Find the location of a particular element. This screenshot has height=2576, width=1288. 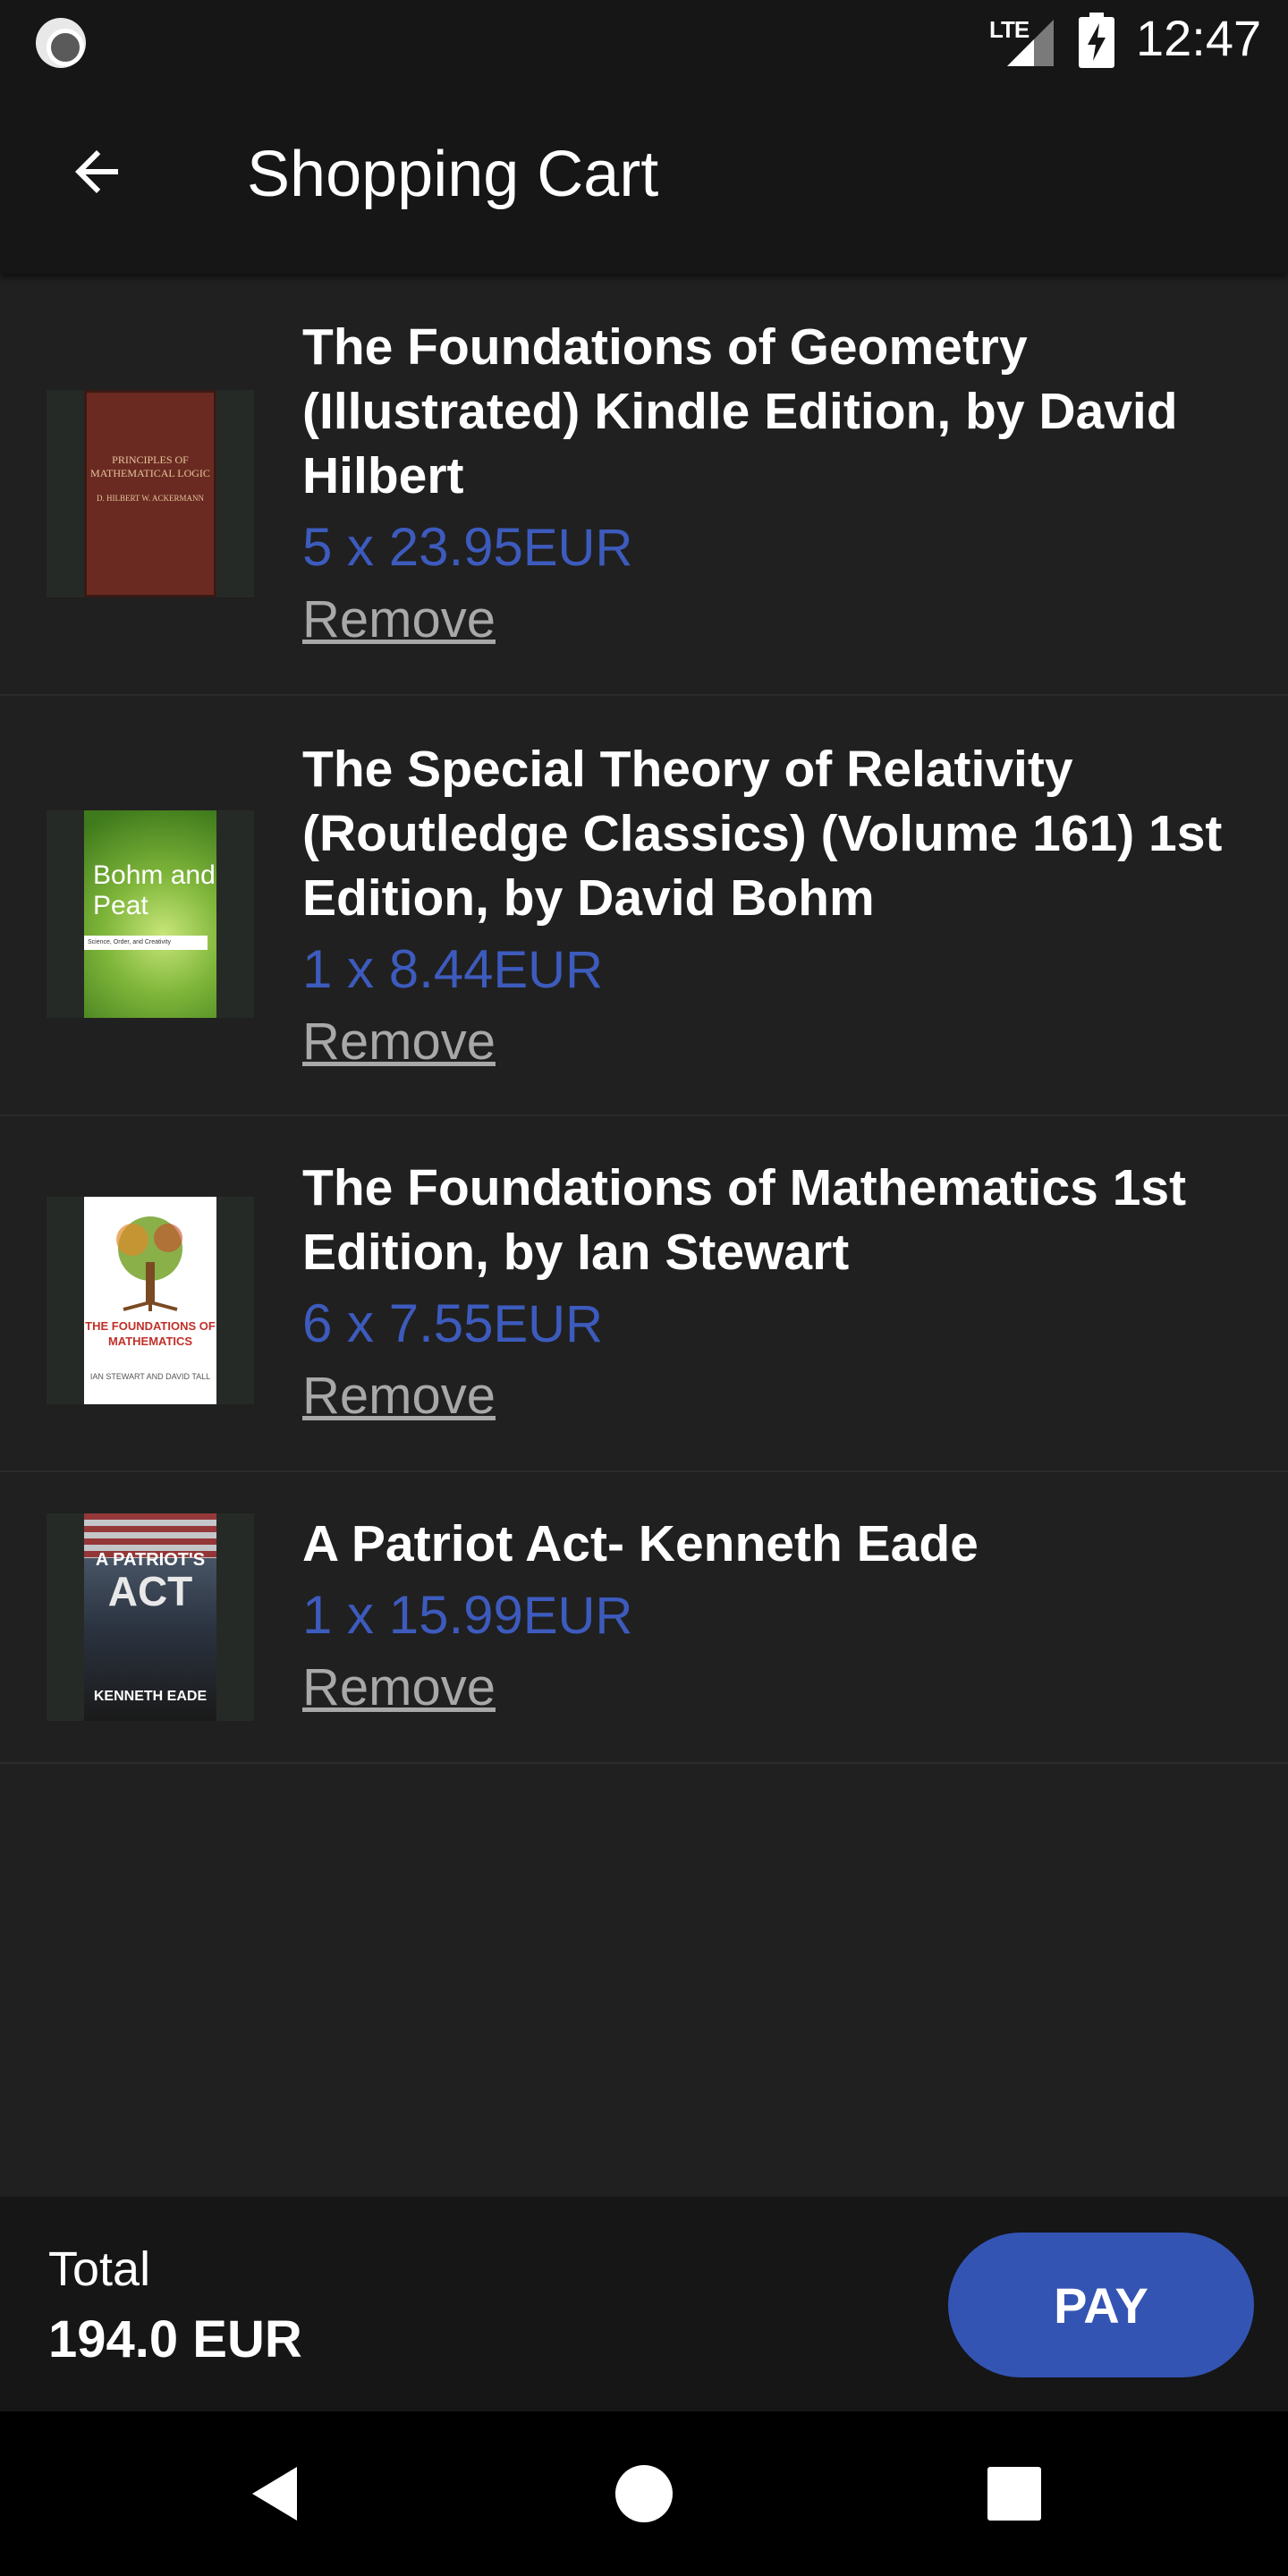

cover-subtitle: Science, Order, and Creativity is located at coordinates (129, 942).